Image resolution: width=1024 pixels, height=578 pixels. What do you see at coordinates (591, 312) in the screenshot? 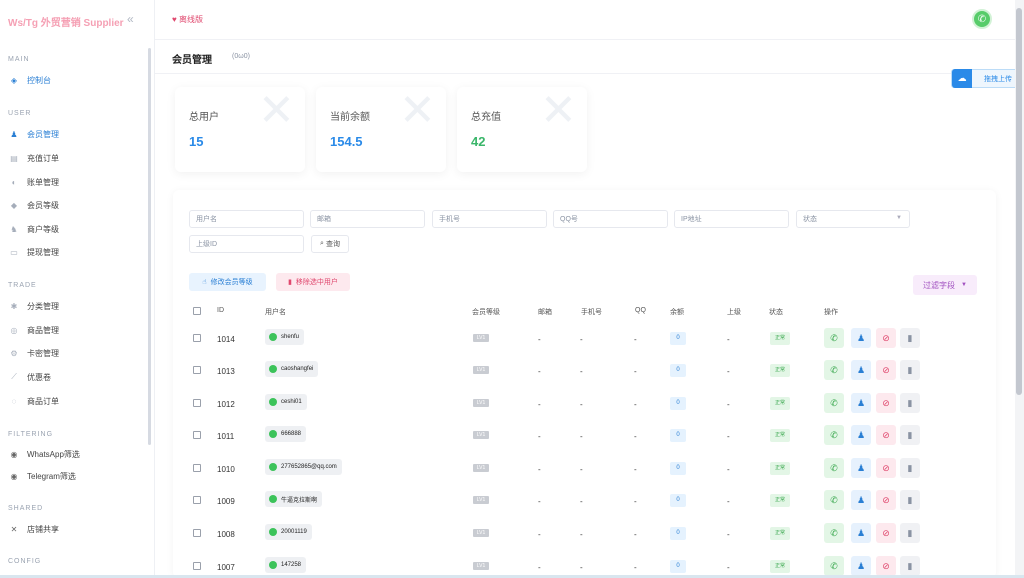
I see `column-header-phone: 手机号` at bounding box center [591, 312].